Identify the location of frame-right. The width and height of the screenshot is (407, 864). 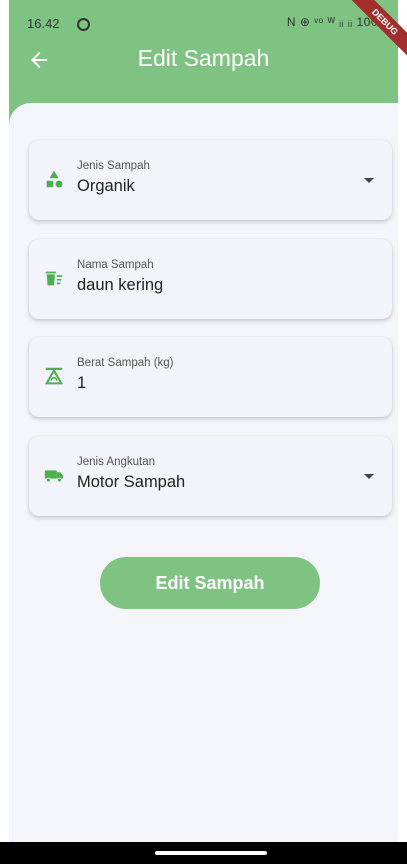
(402, 432).